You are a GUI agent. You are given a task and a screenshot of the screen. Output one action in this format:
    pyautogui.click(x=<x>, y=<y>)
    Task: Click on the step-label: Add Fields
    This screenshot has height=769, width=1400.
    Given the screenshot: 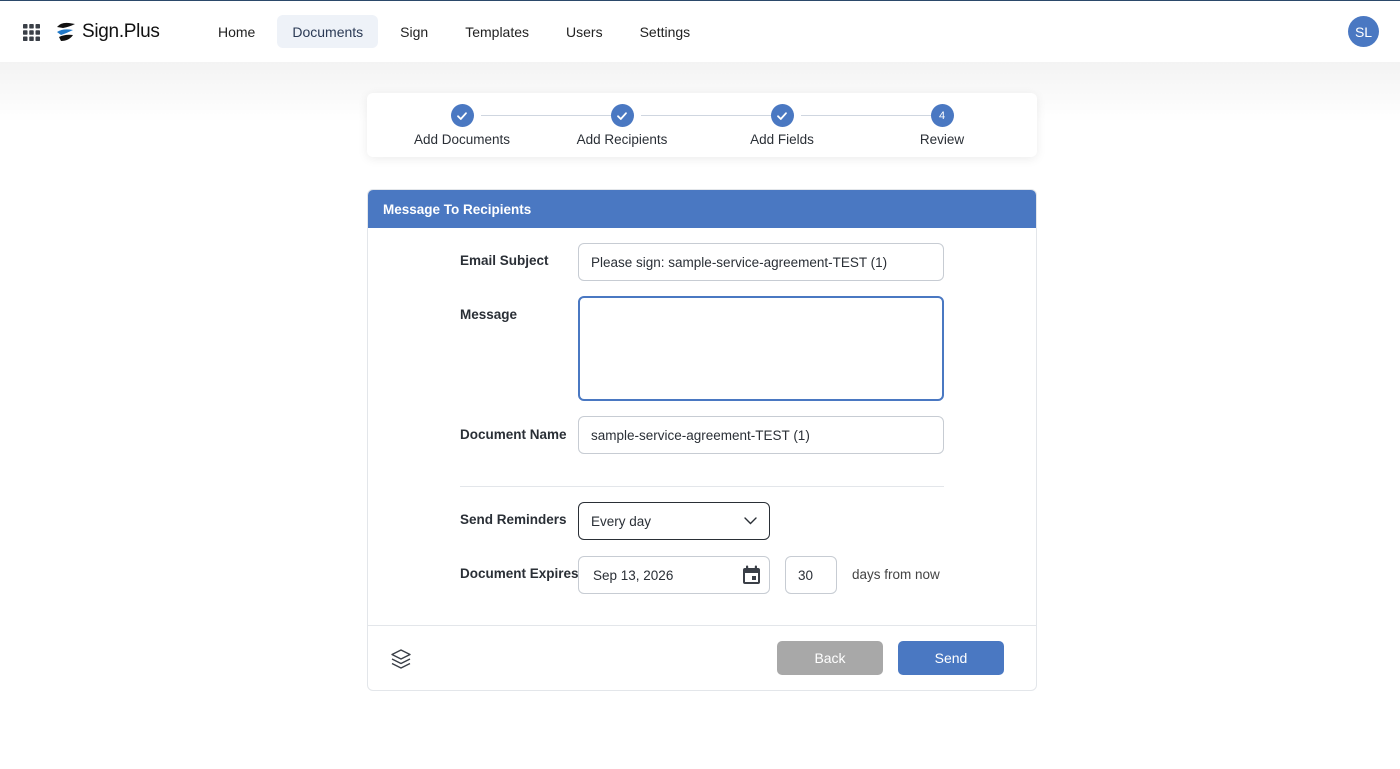 What is the action you would take?
    pyautogui.click(x=782, y=139)
    